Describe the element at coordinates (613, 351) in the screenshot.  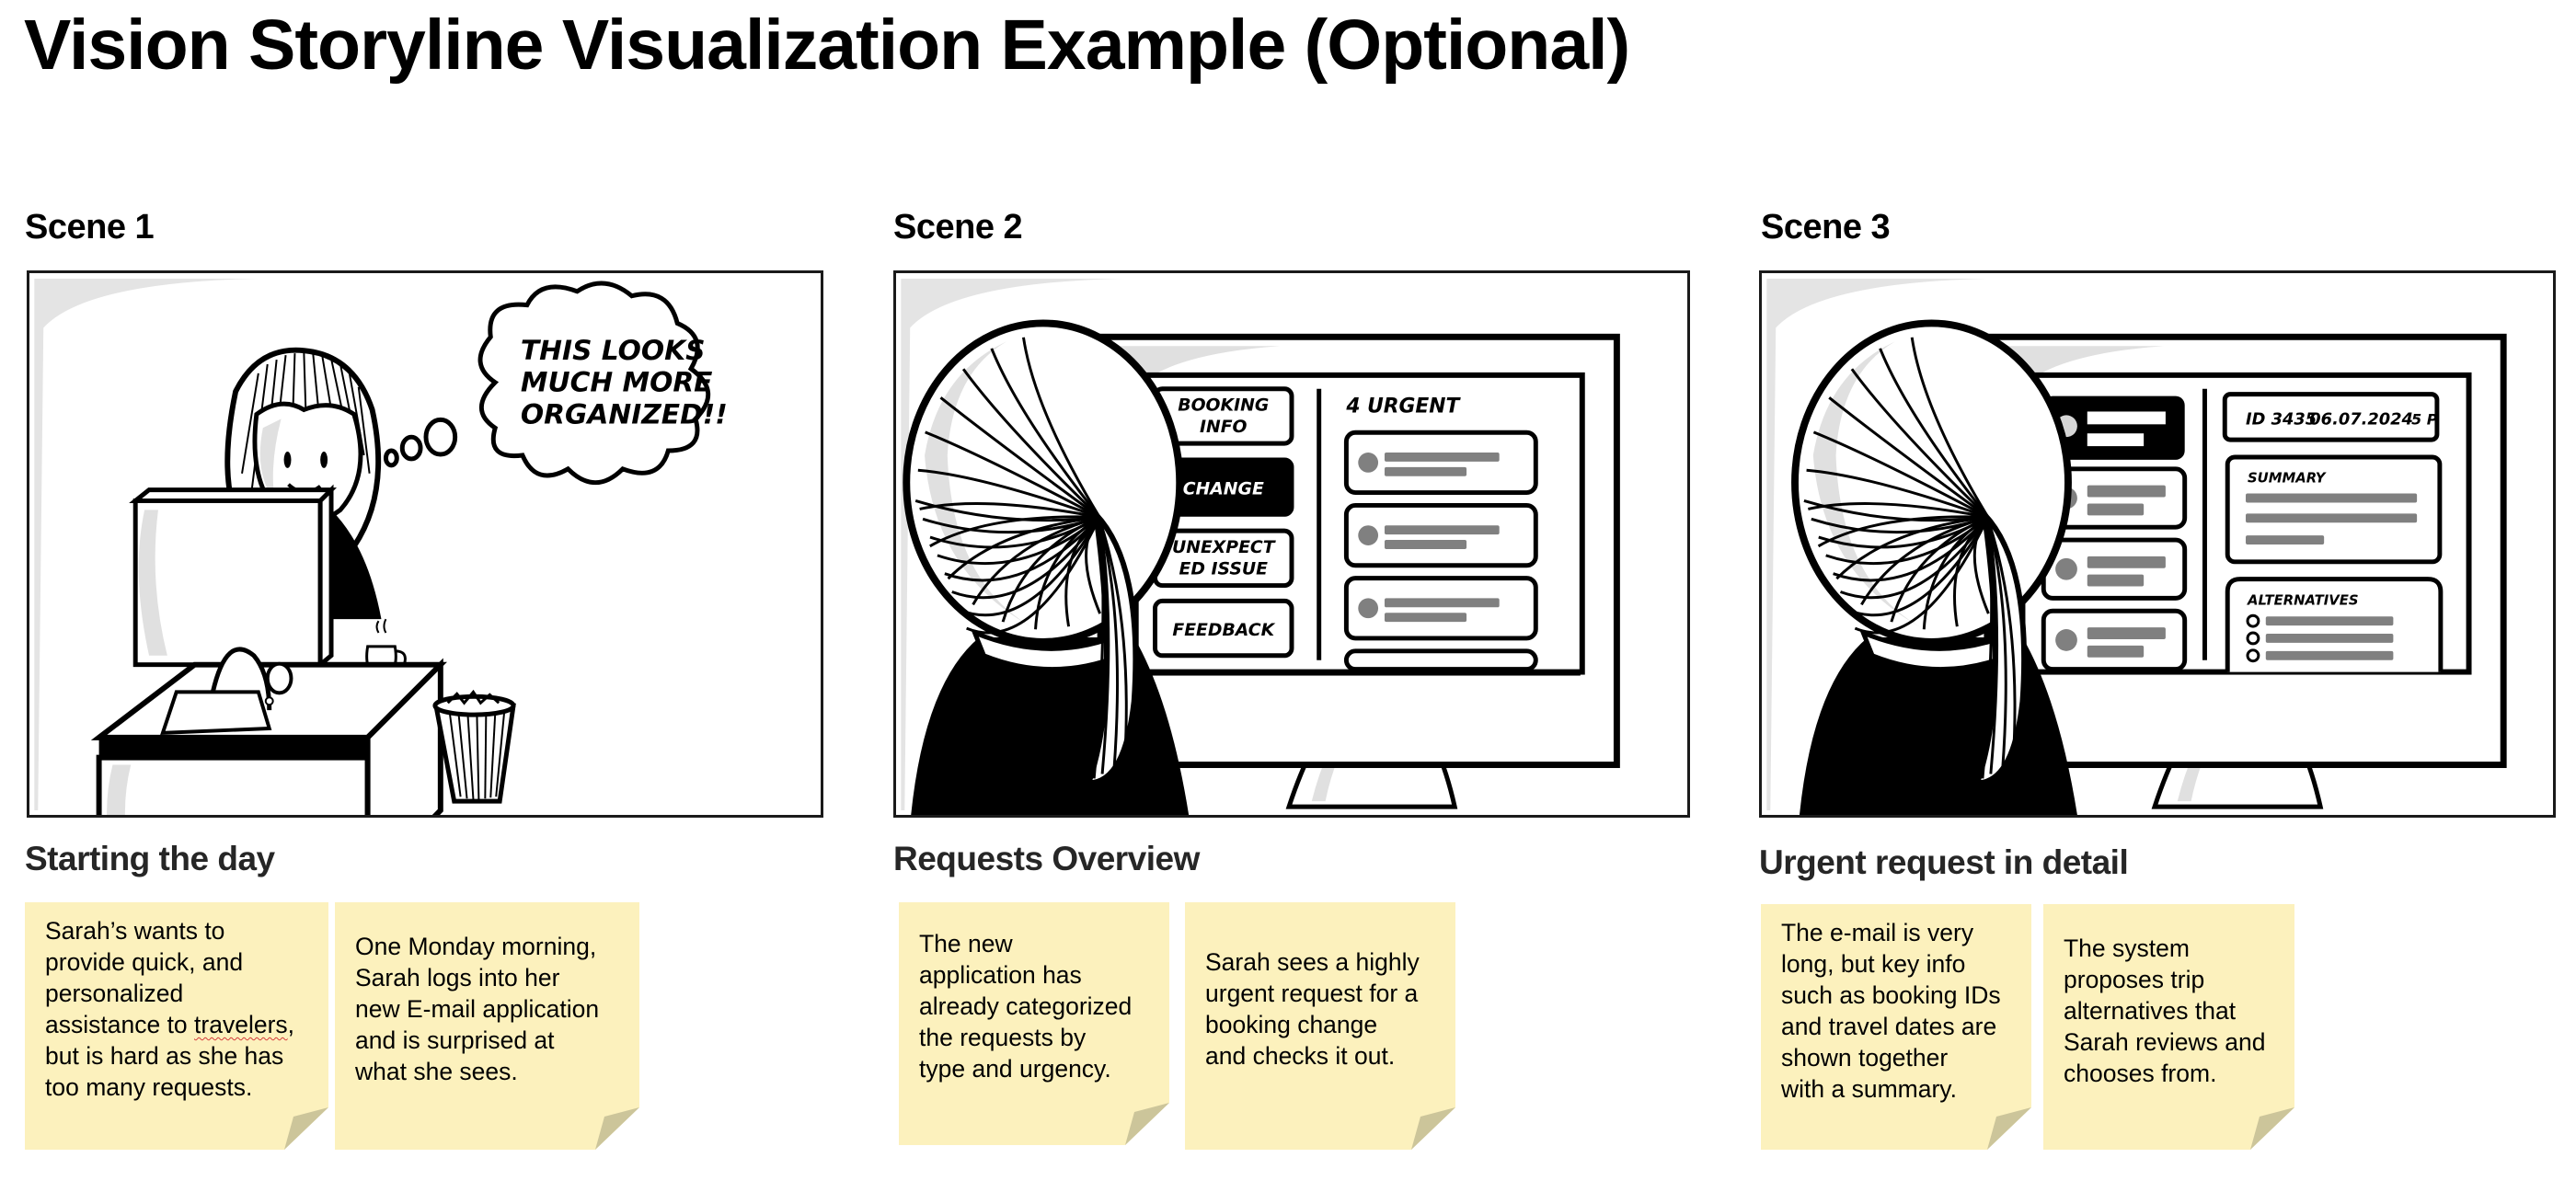
I see `thought-line-1: THIS LOOKS` at that location.